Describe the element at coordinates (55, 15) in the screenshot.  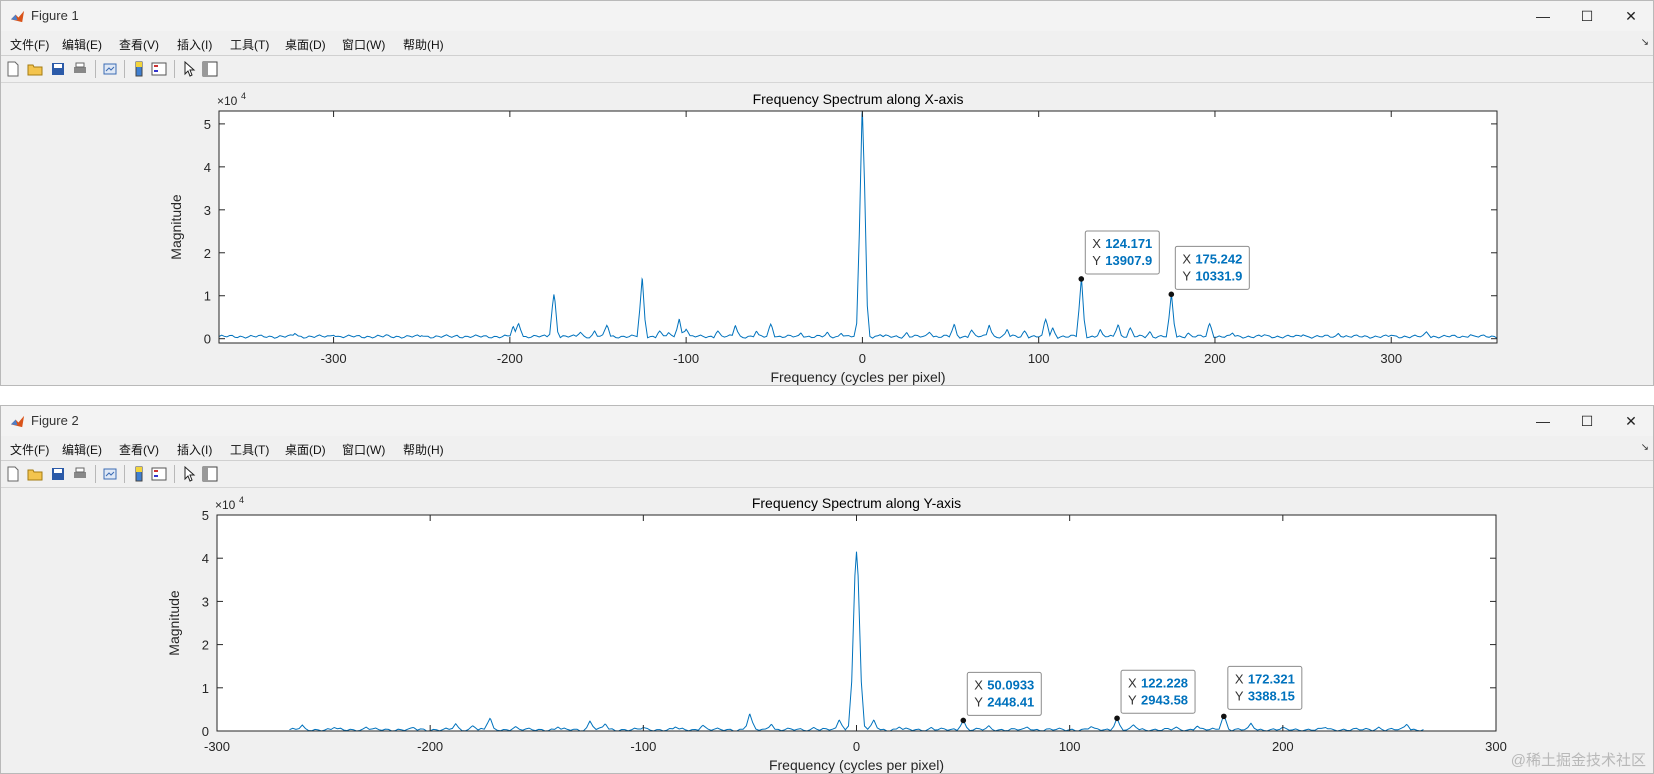
I see `window-title: Figure 1` at that location.